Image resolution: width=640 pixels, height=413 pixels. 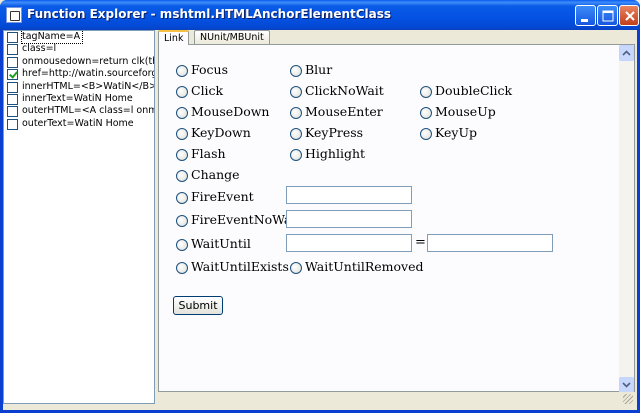 I want to click on property-item: onmousedown=return clk(this.hre, so click(x=79, y=62).